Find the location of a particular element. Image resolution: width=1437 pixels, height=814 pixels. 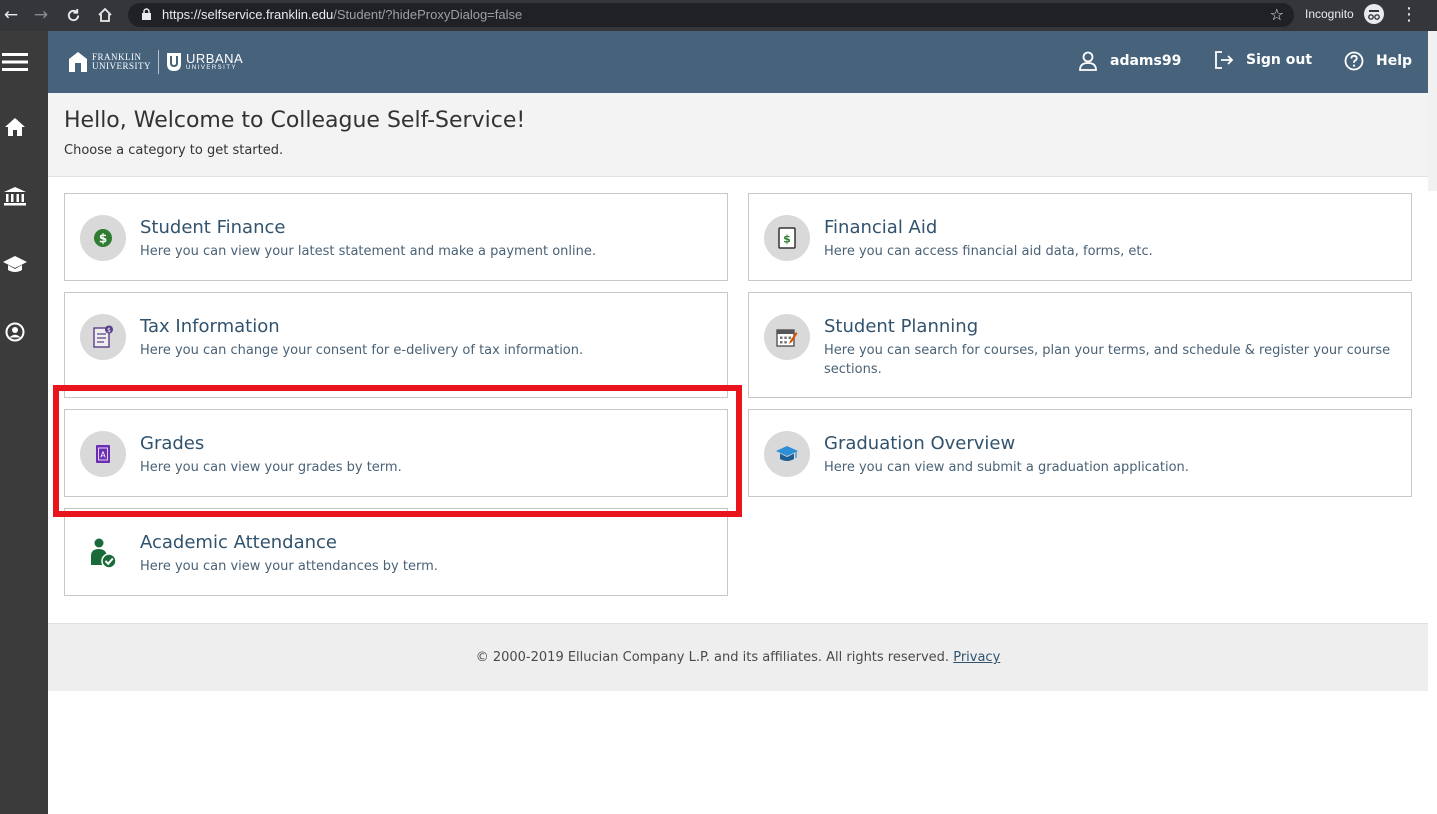

dollar-coin-icon: $ is located at coordinates (103, 238).